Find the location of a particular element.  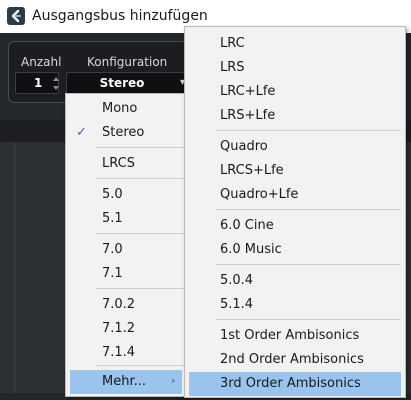

menu-item-stereo: ✓ Stereo is located at coordinates (126, 133).